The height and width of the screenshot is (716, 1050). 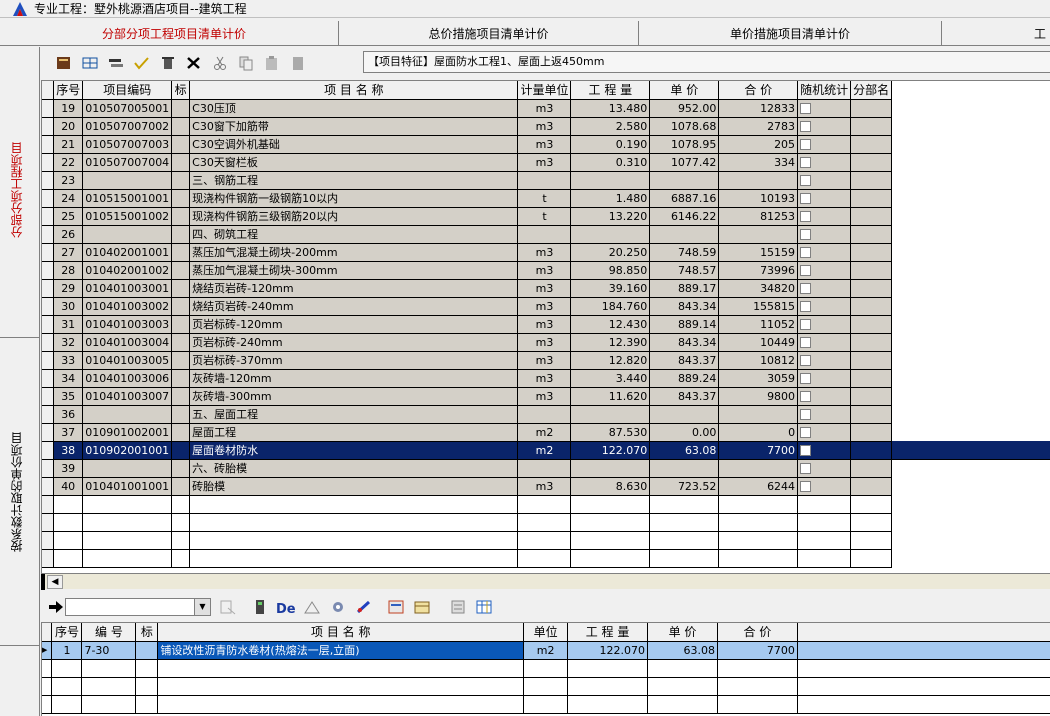 I want to click on header-section-name: 分部名, so click(x=871, y=90).